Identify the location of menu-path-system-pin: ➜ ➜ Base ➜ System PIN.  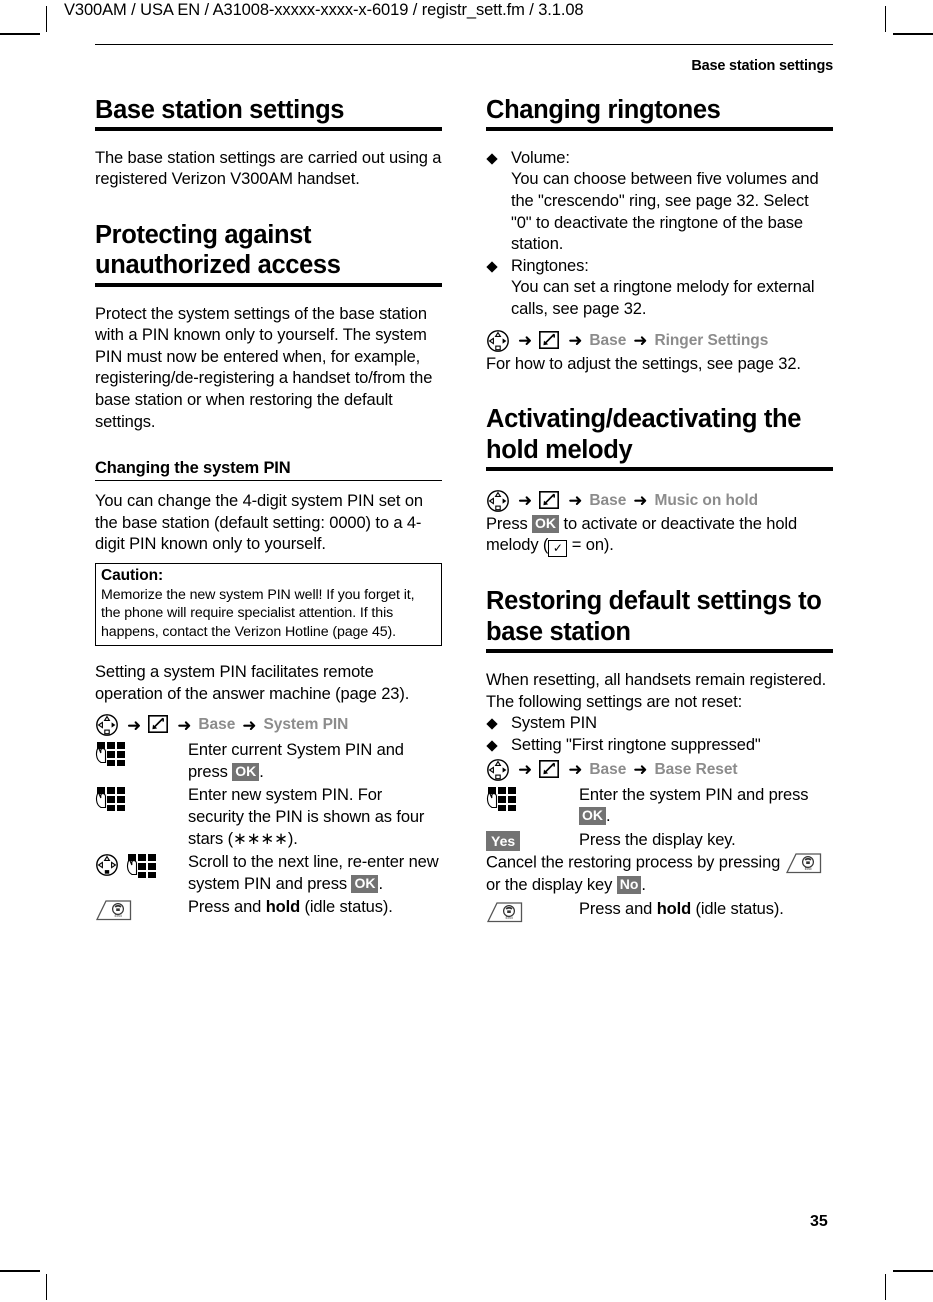
(268, 725).